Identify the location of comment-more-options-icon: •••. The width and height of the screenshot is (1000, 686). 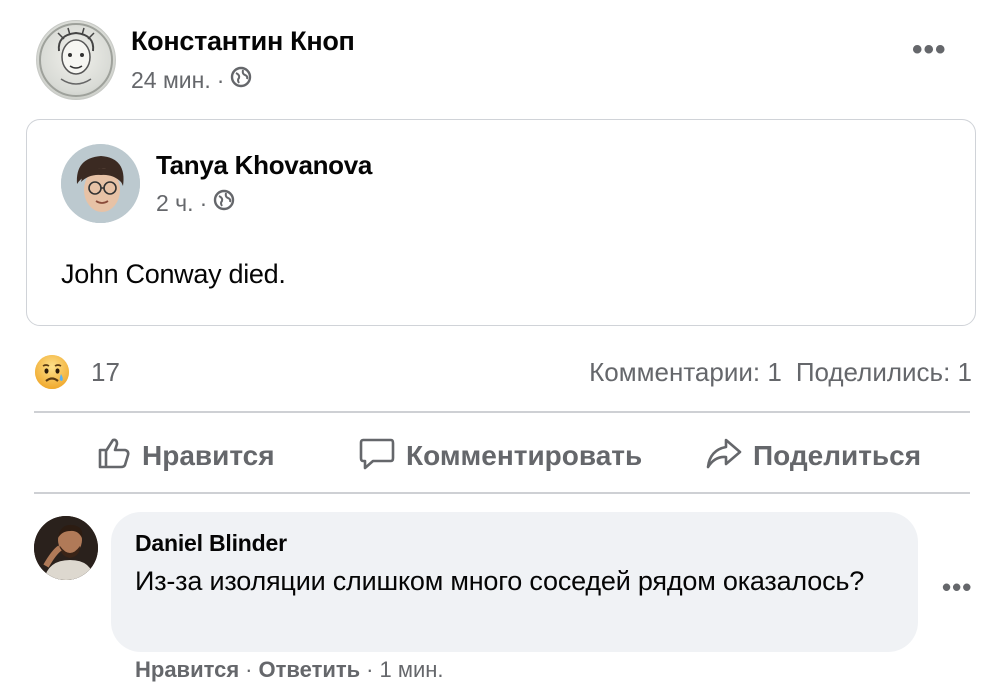
(957, 587).